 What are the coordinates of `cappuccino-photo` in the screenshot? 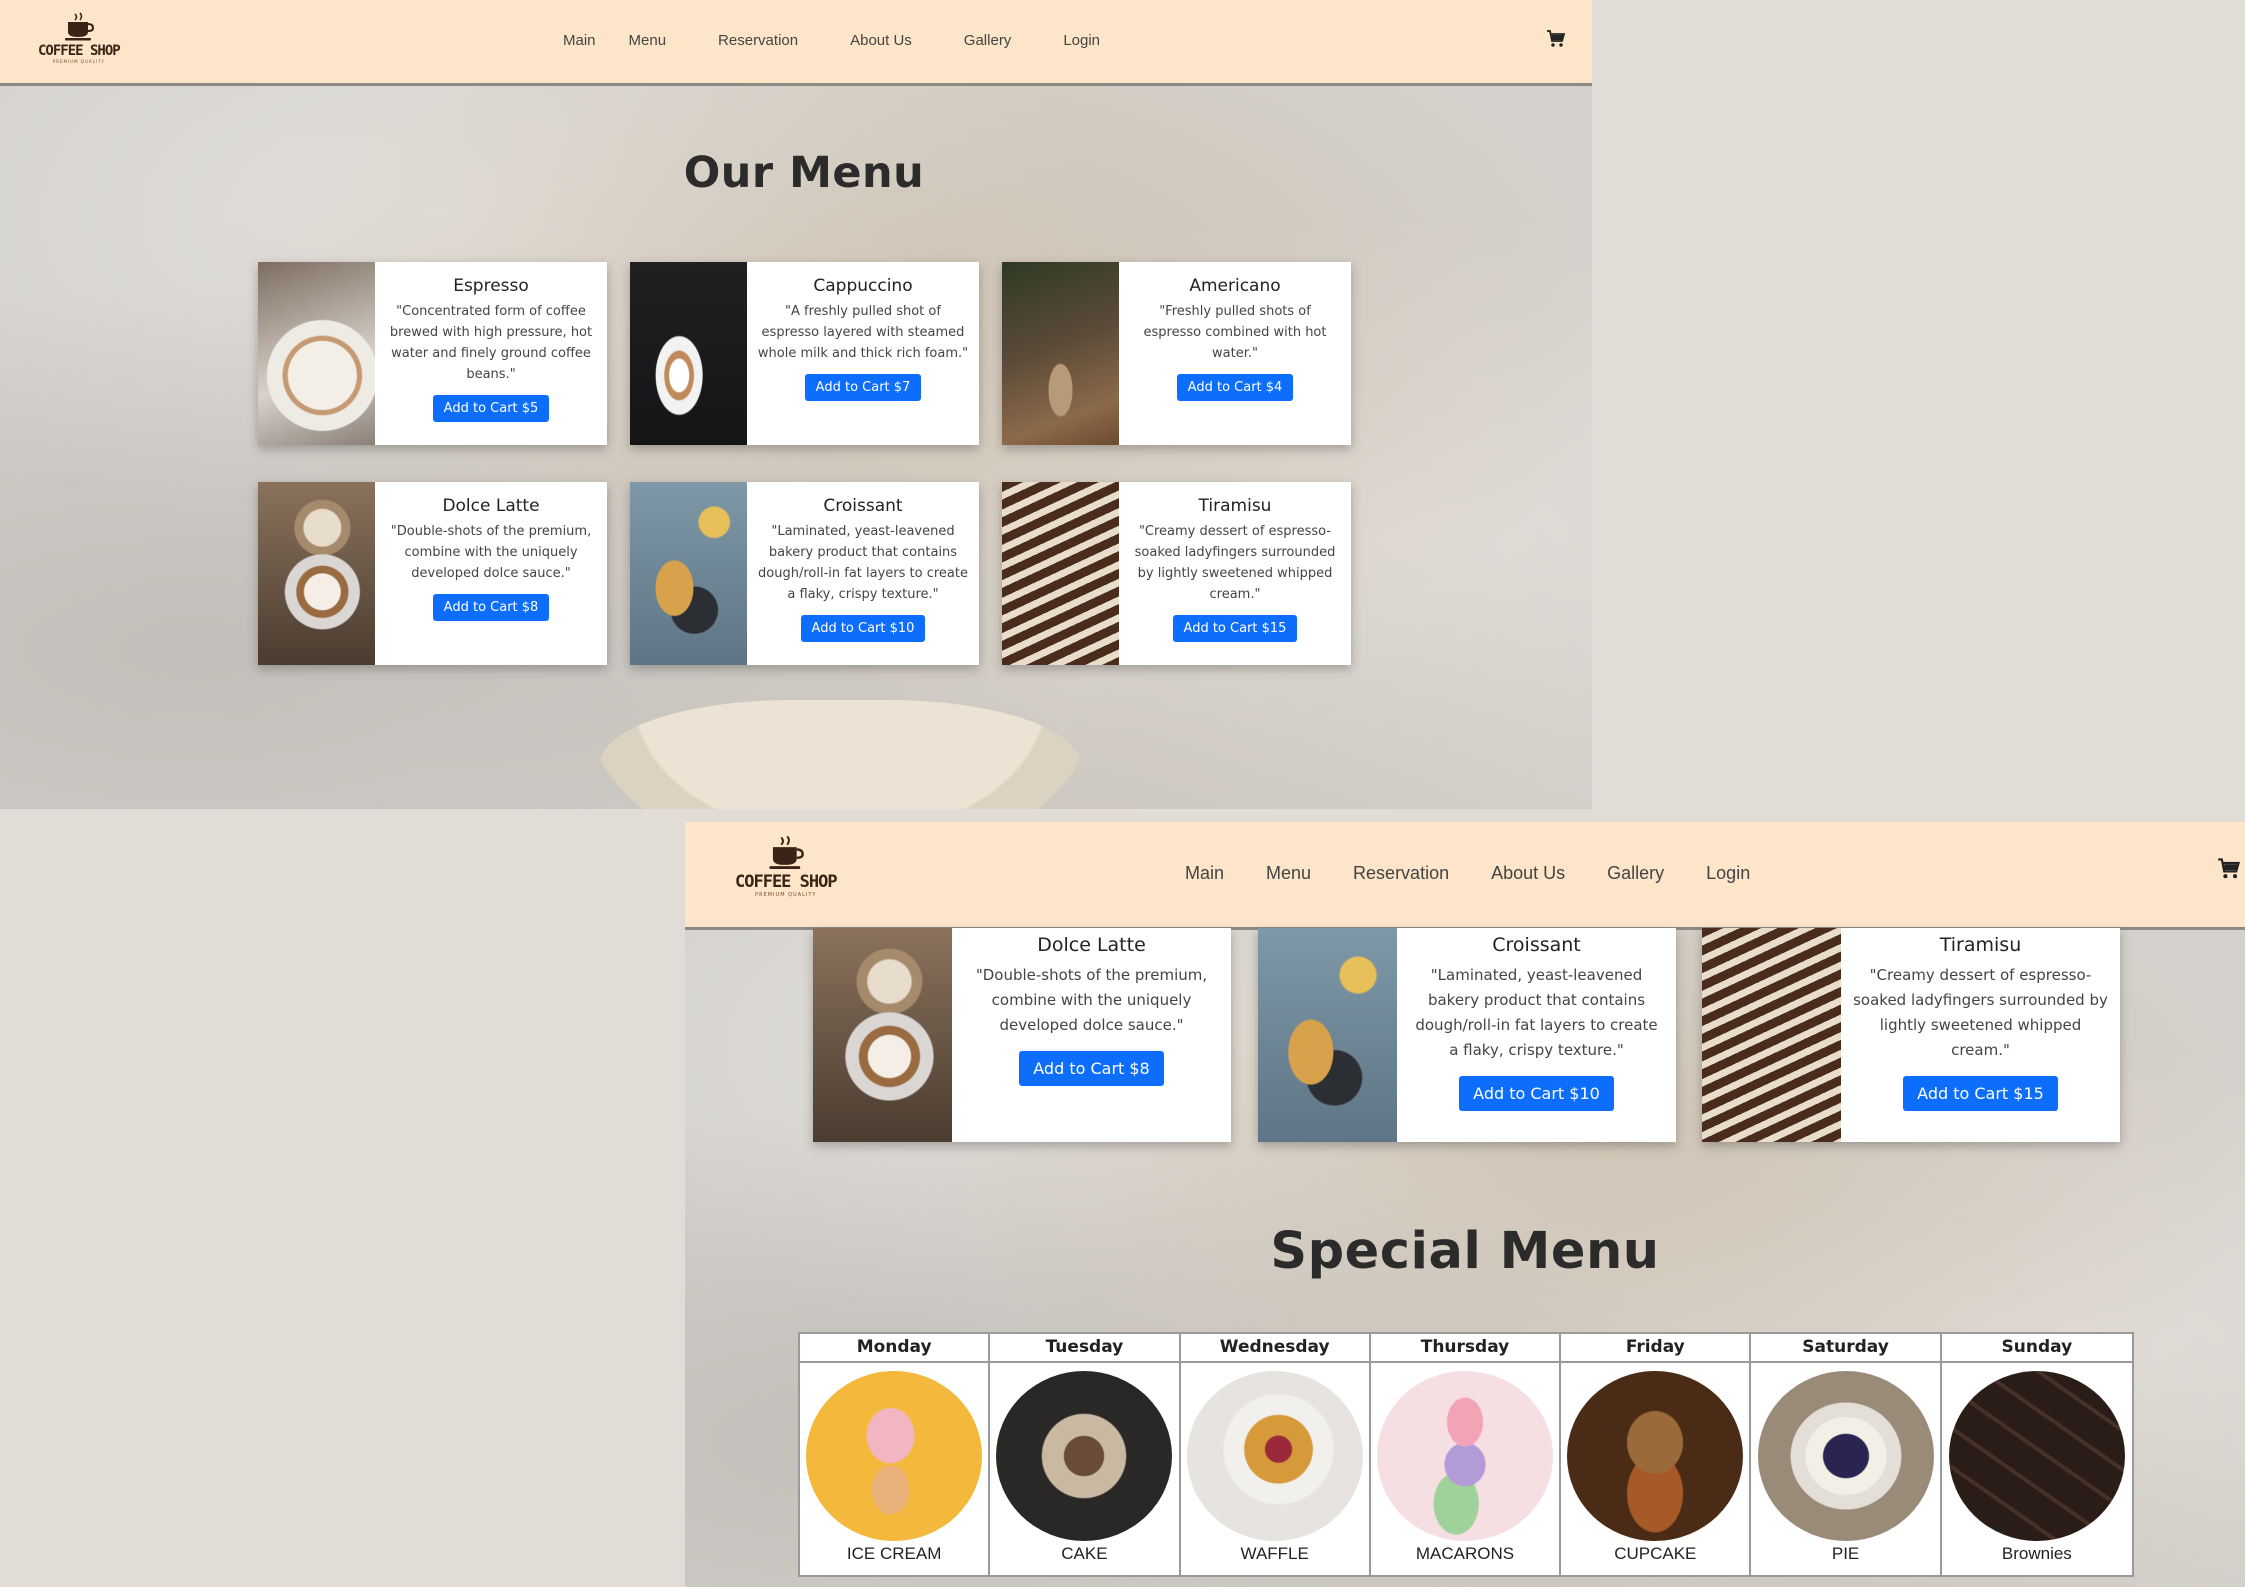 It's located at (688, 353).